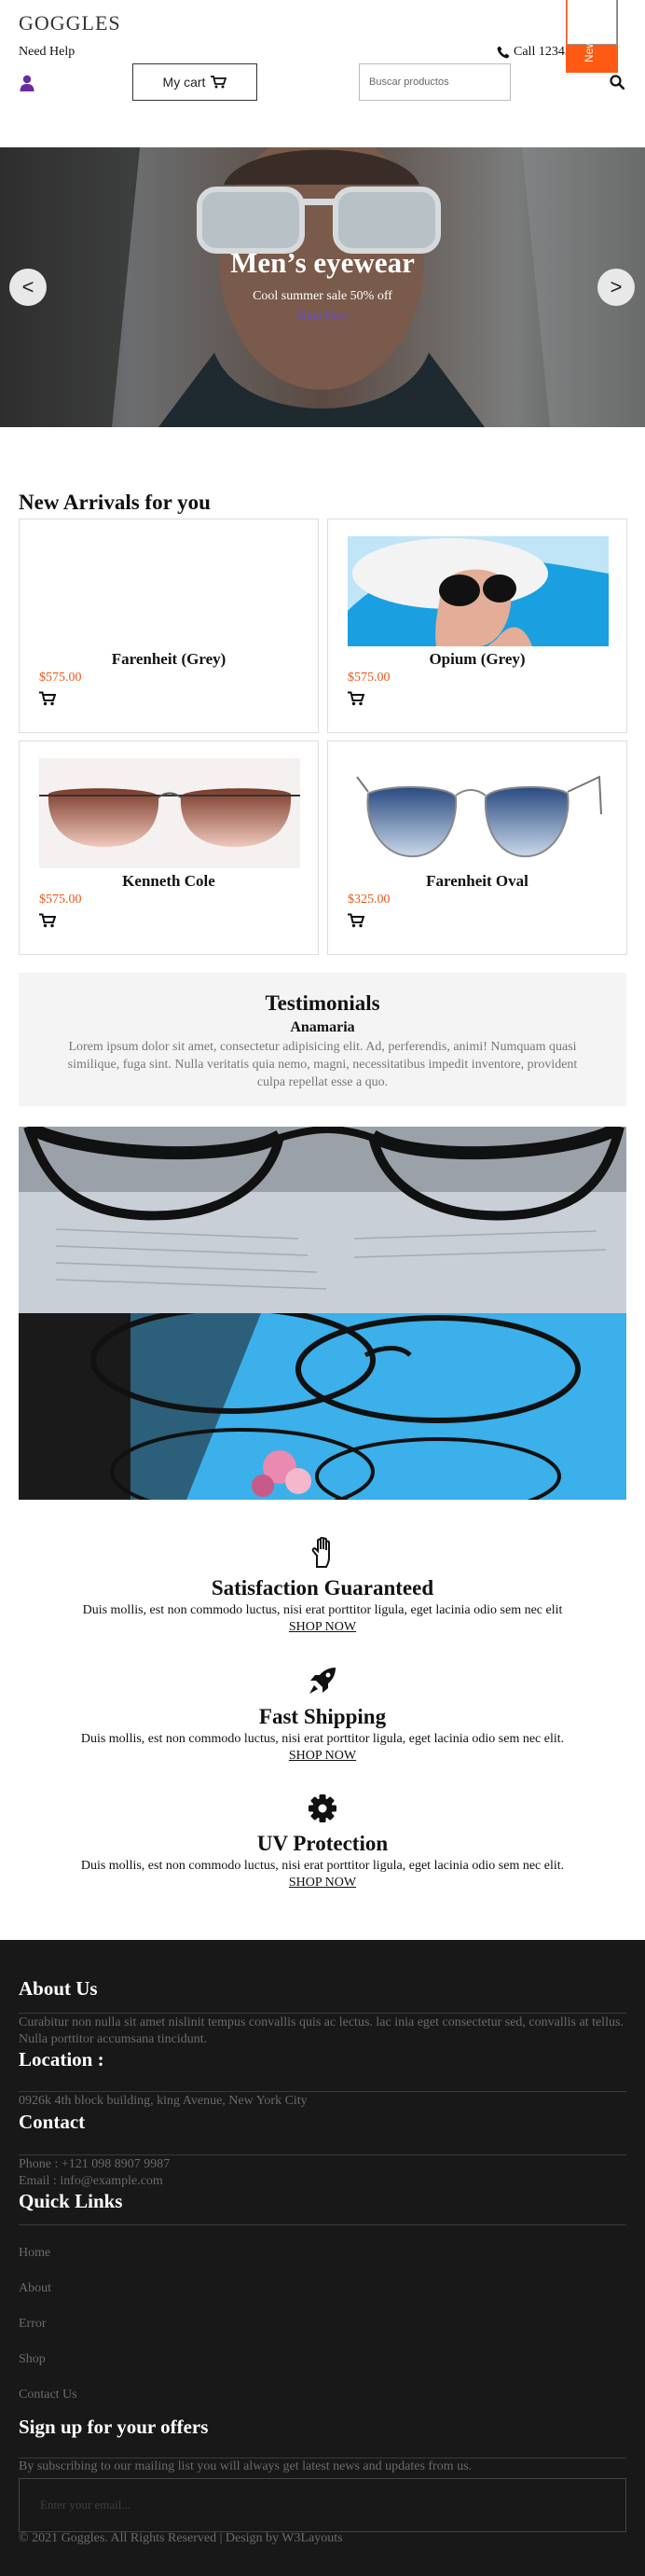 The image size is (645, 2576). I want to click on footer-email: Email : info@example.com, so click(91, 2181).